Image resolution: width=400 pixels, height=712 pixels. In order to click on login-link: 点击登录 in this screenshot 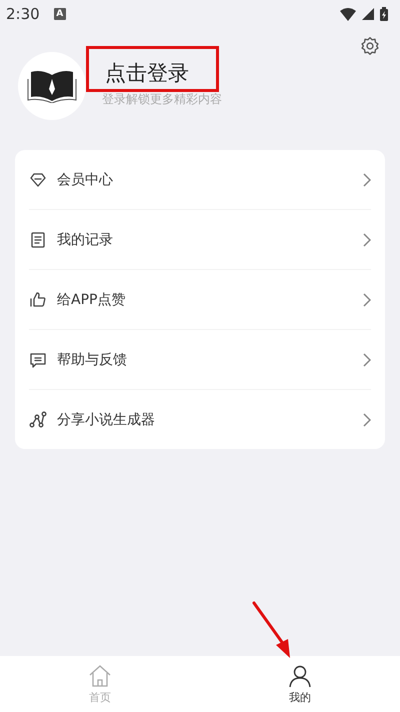, I will do `click(162, 72)`.